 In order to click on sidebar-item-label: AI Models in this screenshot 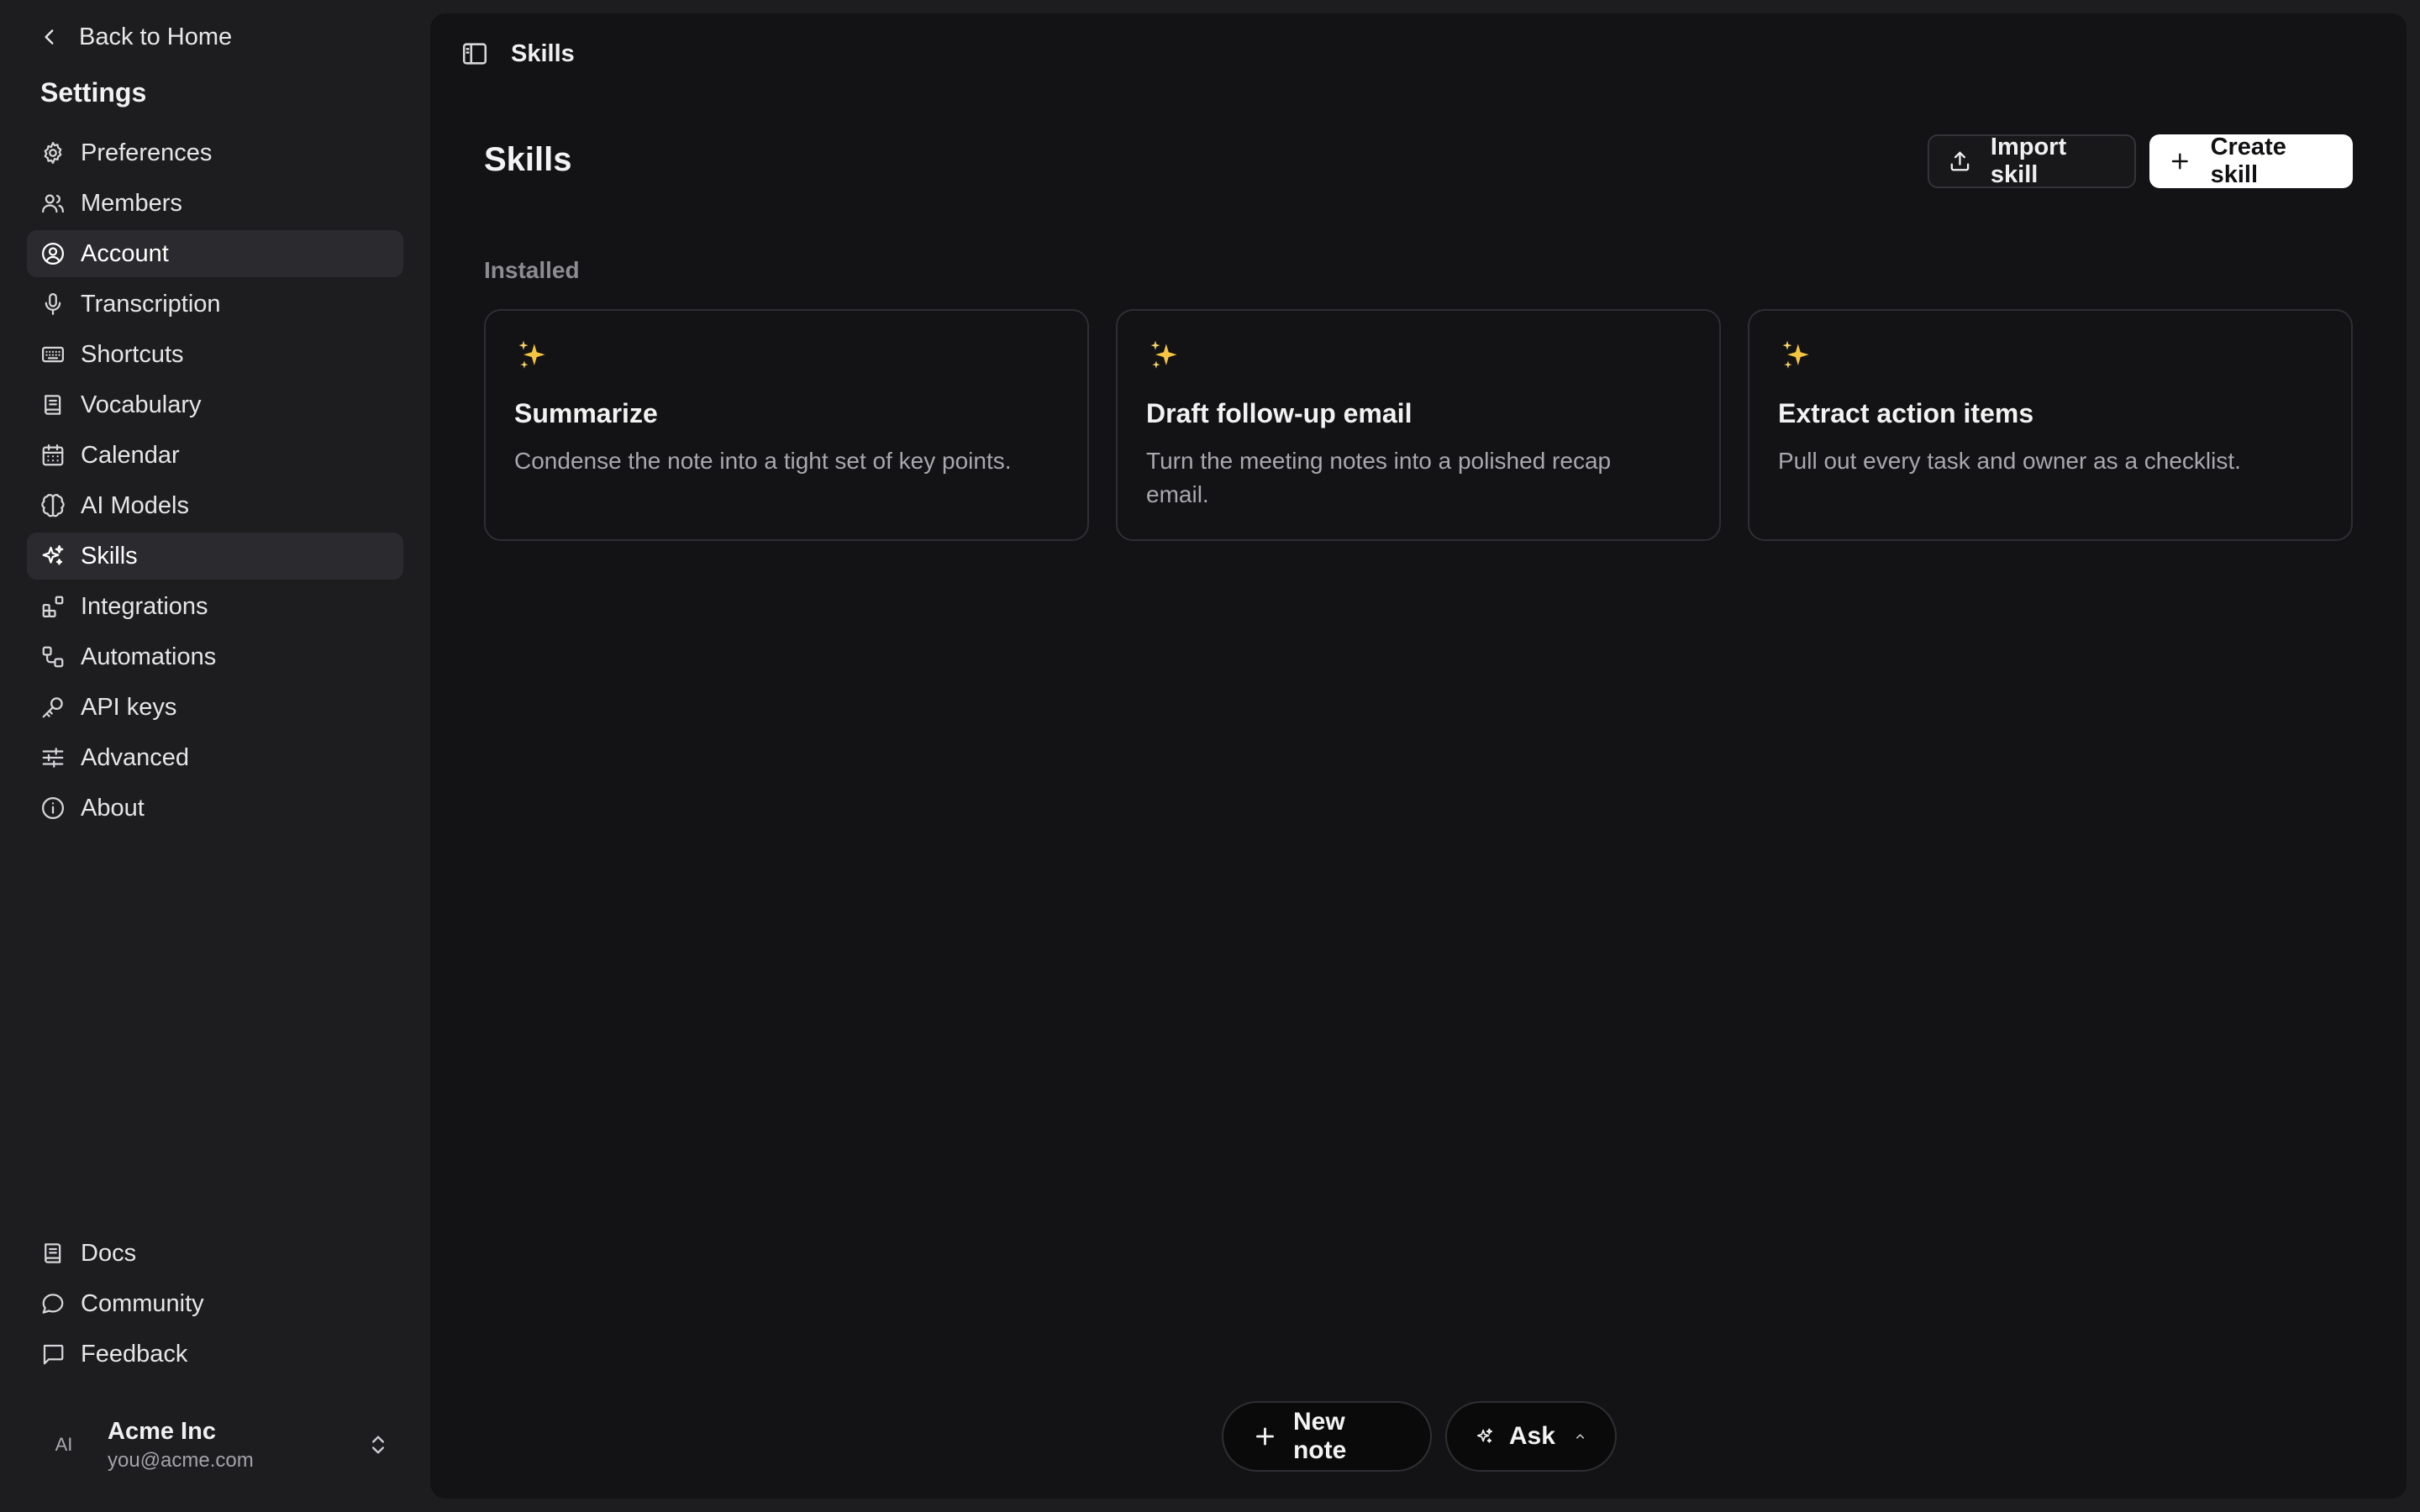, I will do `click(135, 505)`.